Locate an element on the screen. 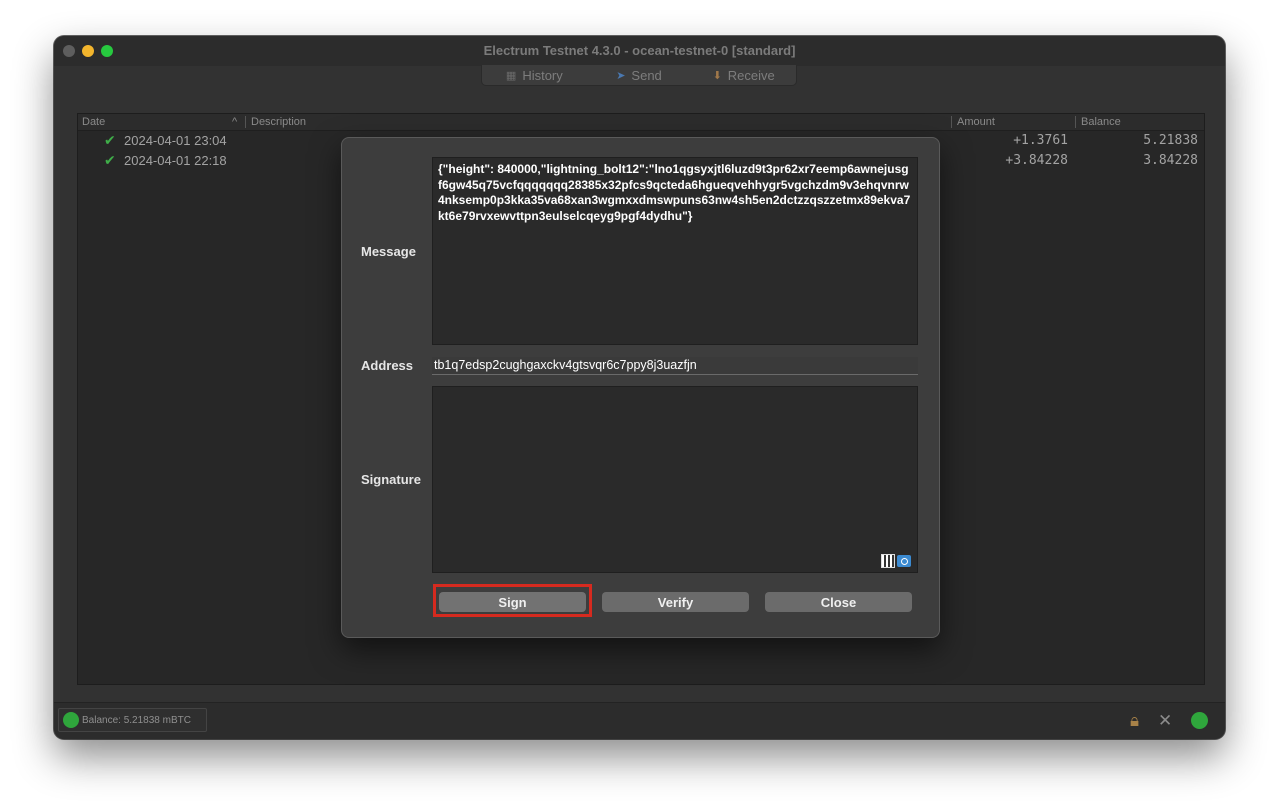 This screenshot has width=1280, height=811. balance-indicator: Balance: 5.21838 mBTC is located at coordinates (132, 720).